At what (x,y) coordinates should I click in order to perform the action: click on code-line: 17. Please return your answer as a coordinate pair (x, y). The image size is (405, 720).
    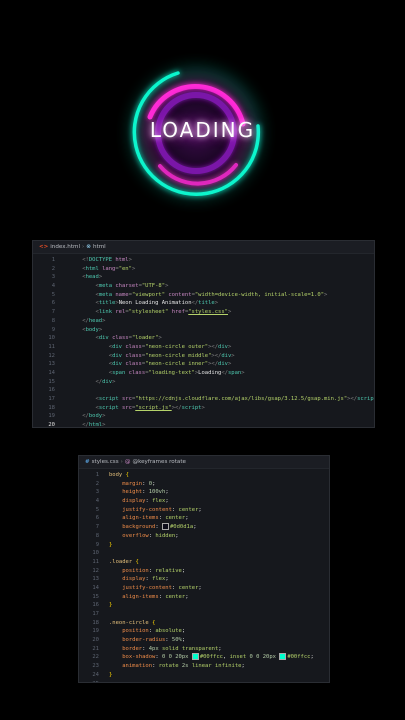
    Looking at the image, I should click on (204, 614).